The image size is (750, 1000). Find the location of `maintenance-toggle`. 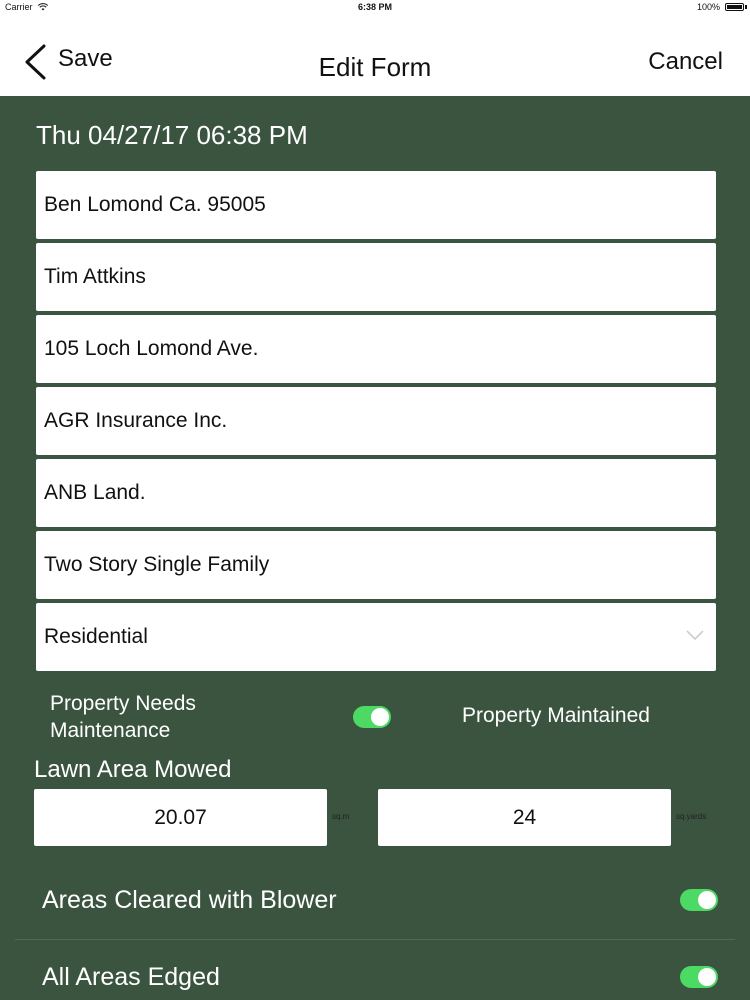

maintenance-toggle is located at coordinates (372, 717).